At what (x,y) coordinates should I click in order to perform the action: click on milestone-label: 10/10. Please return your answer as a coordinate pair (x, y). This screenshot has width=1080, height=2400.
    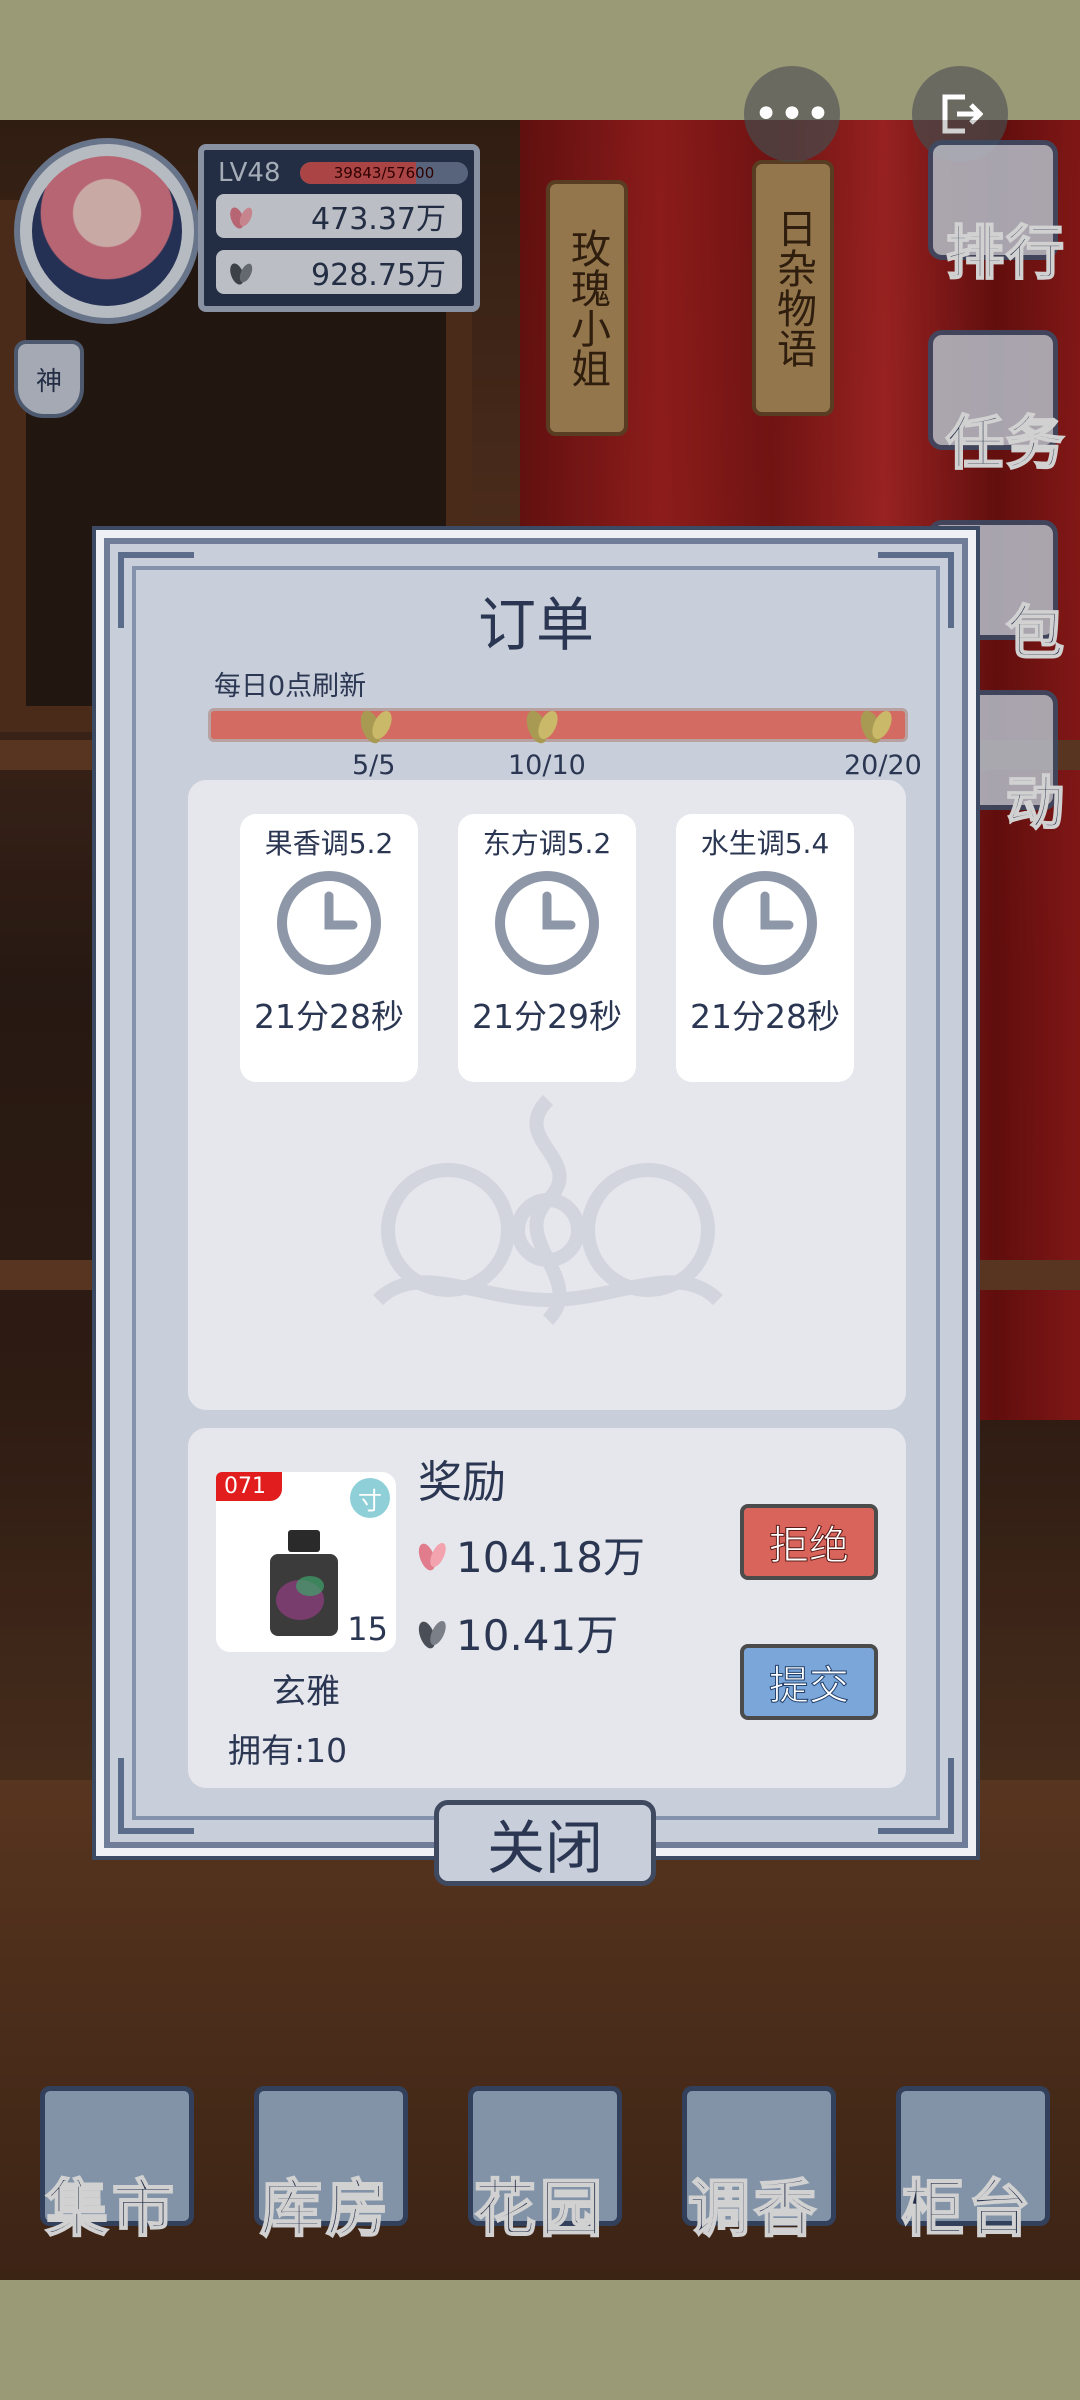
    Looking at the image, I should click on (547, 765).